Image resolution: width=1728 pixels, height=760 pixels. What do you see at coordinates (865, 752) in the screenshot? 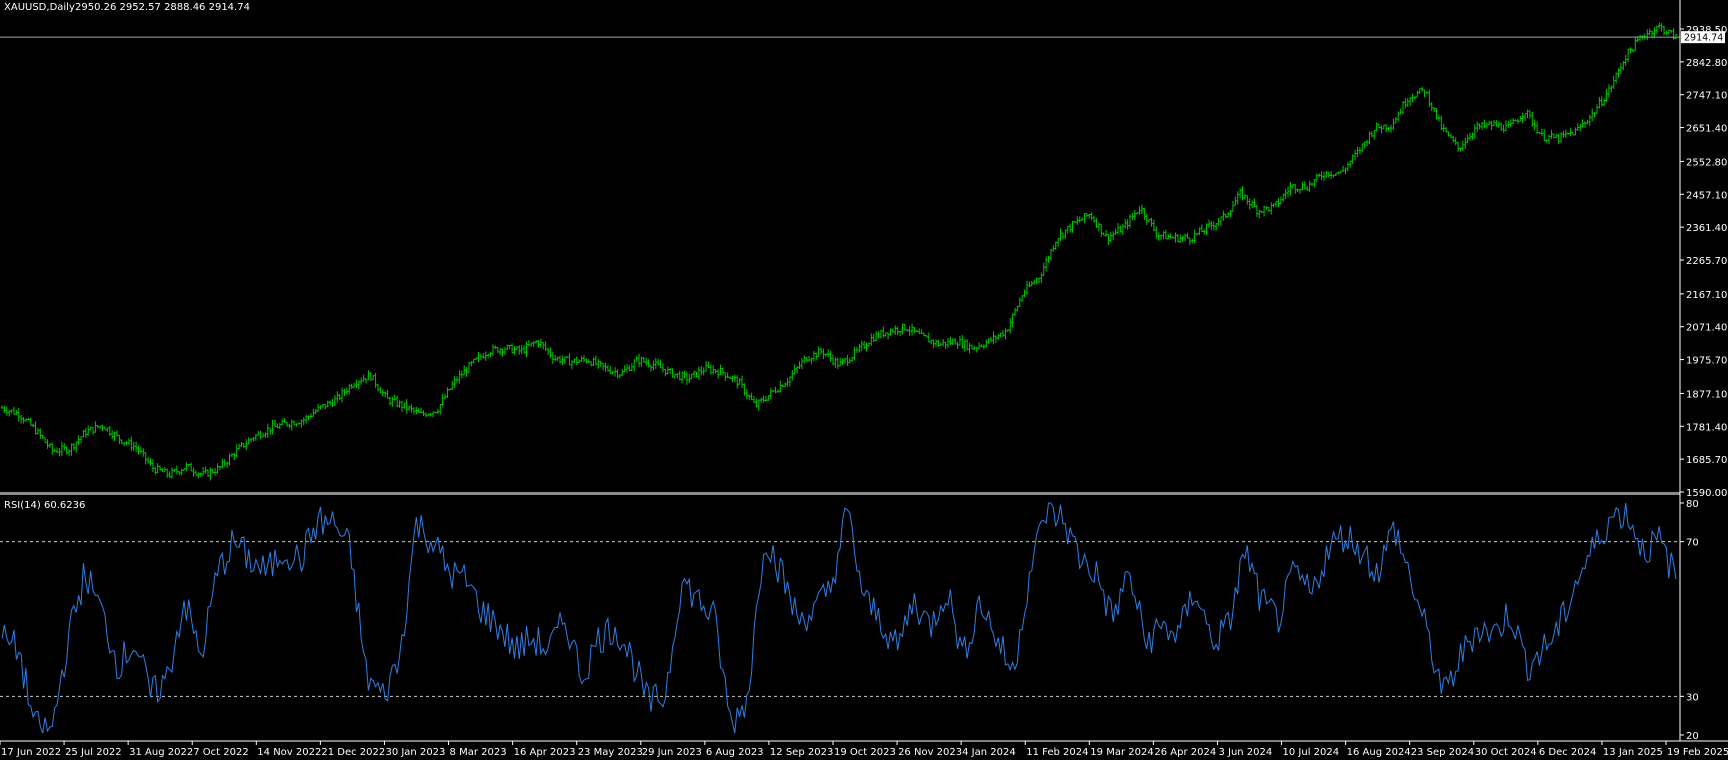
I see `time-tick-label: 19 Oct 2023` at bounding box center [865, 752].